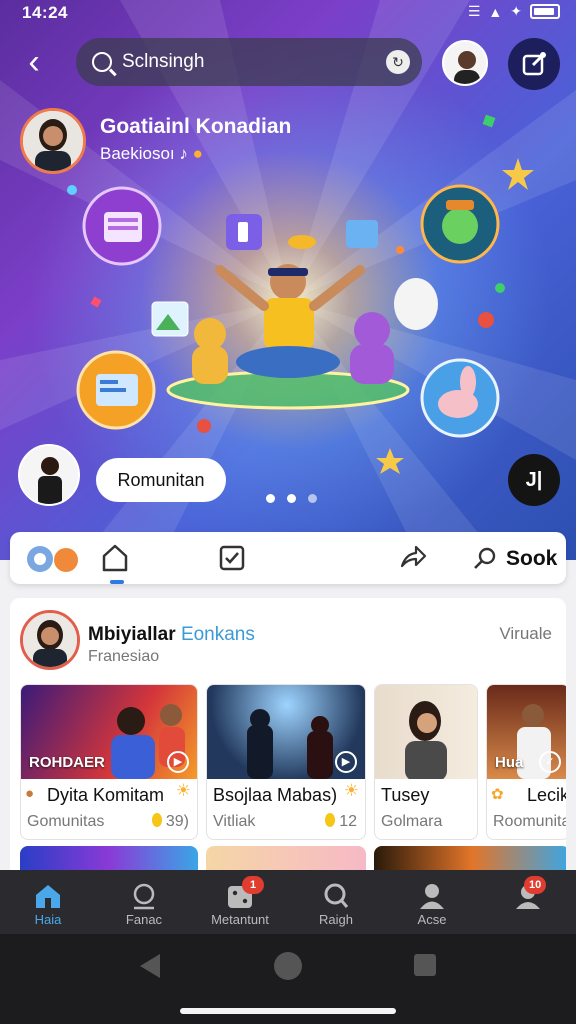 The width and height of the screenshot is (576, 1024). I want to click on community-card: Tusey Golmara, so click(426, 762).